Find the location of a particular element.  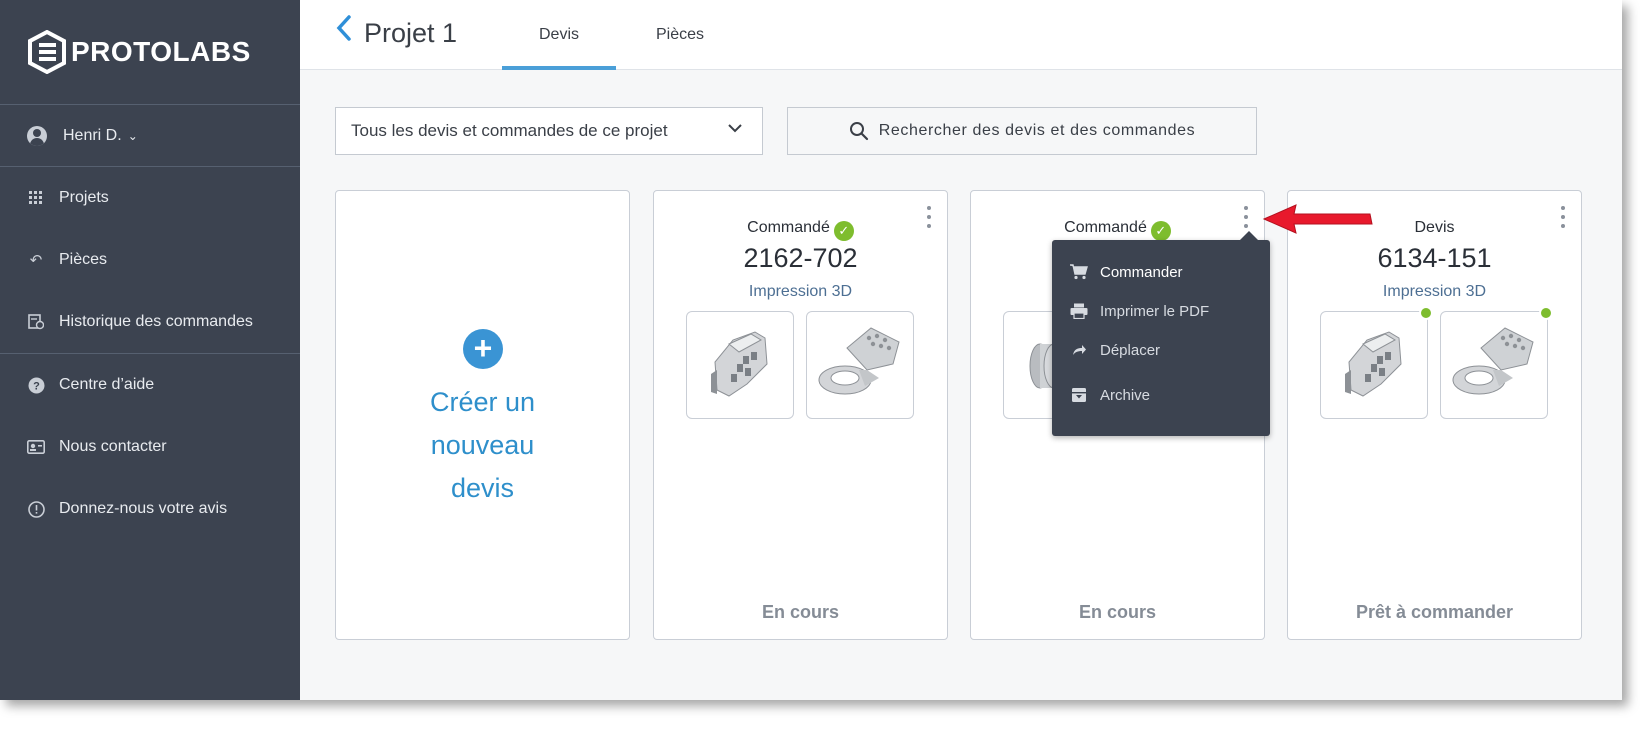

search-label: Rechercher des devis et des commandes is located at coordinates (1037, 130).